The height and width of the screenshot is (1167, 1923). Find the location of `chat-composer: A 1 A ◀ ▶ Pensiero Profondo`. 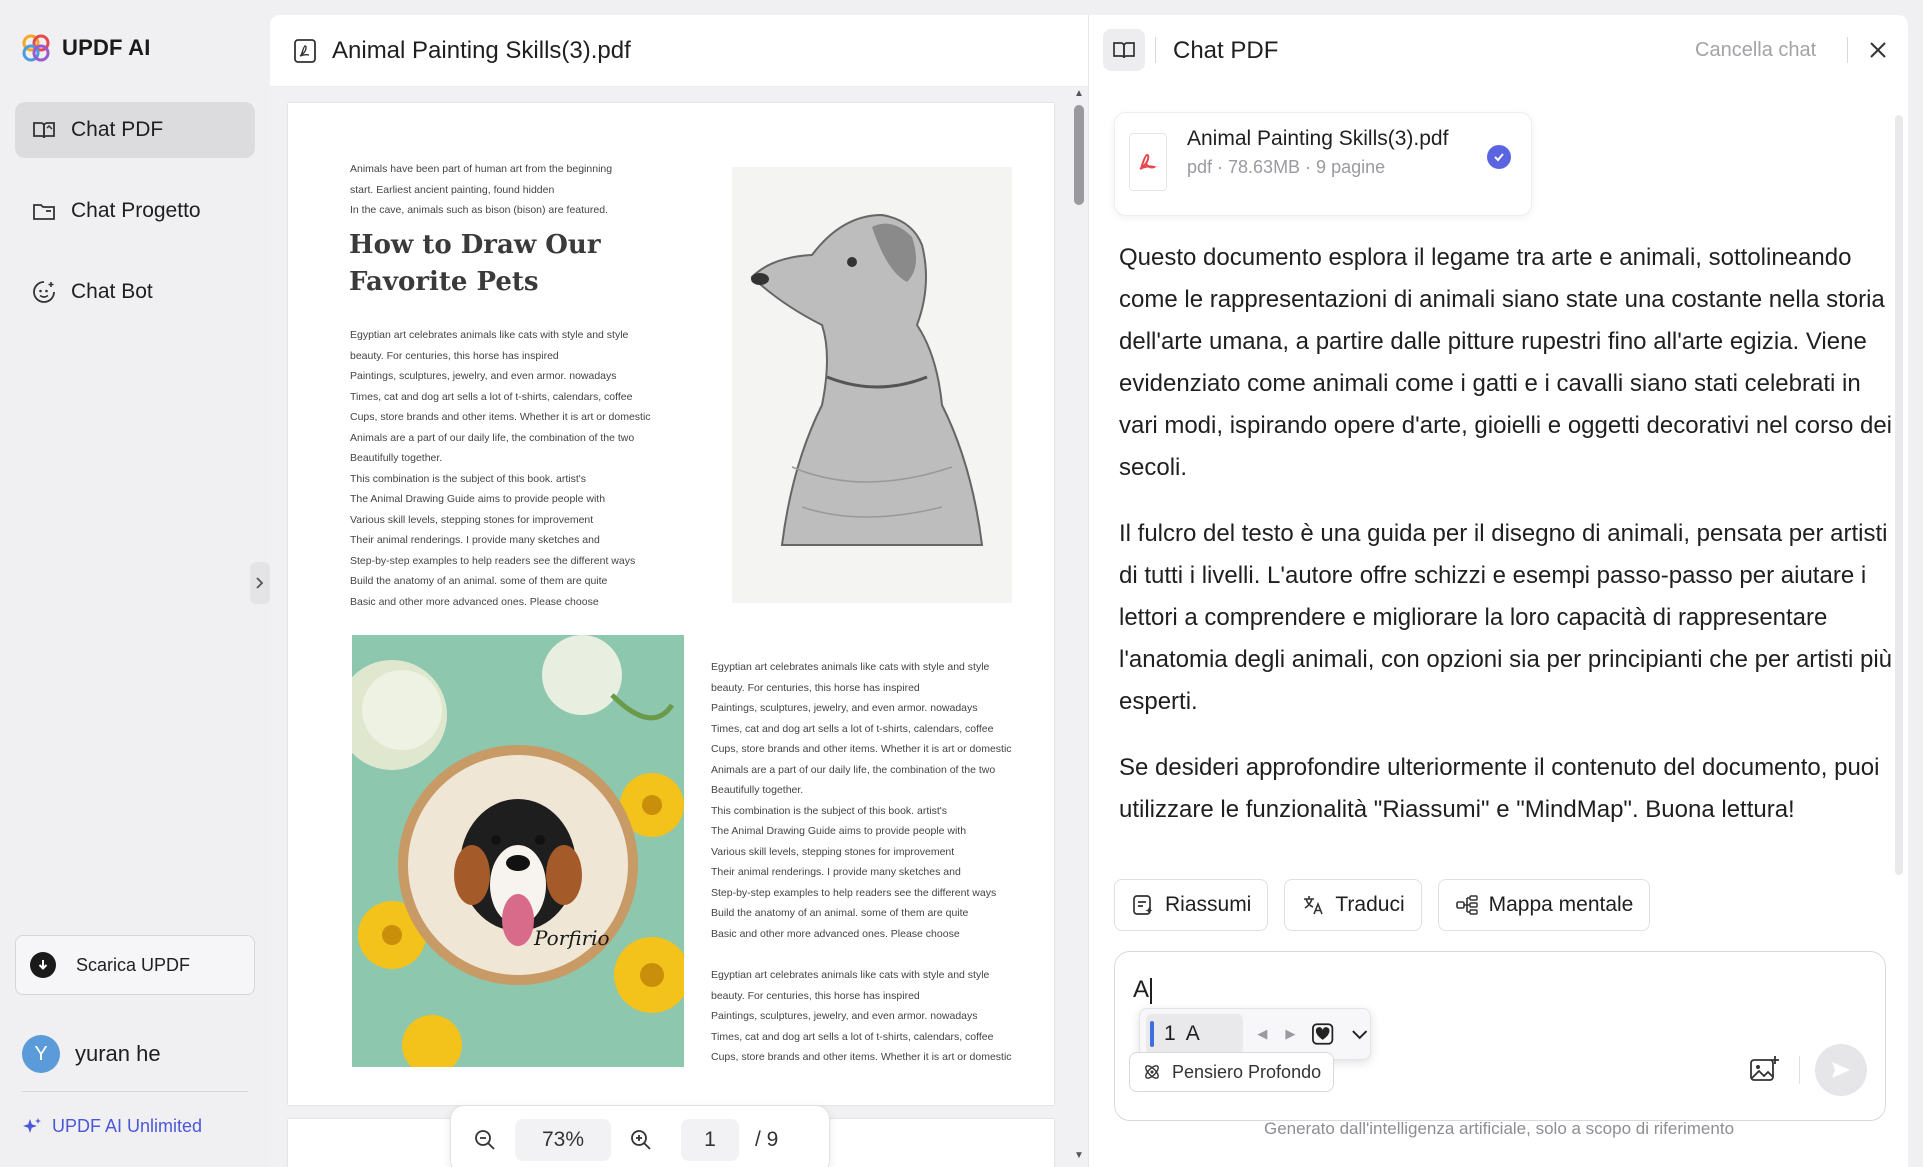

chat-composer: A 1 A ◀ ▶ Pensiero Profondo is located at coordinates (1500, 1036).